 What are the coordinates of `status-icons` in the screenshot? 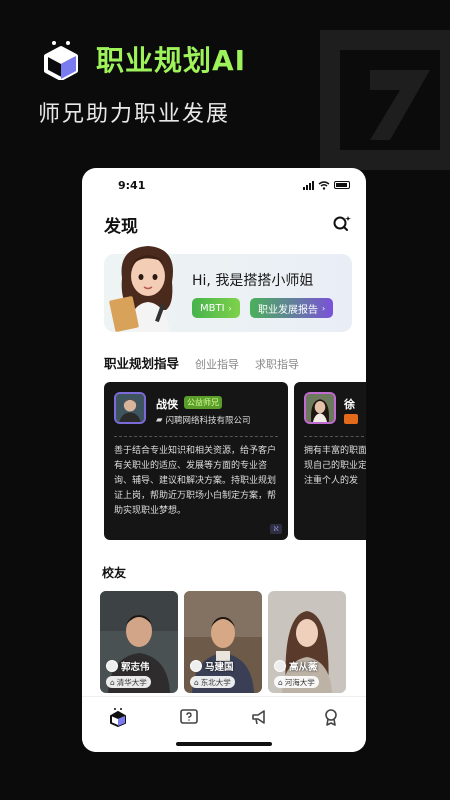 It's located at (326, 185).